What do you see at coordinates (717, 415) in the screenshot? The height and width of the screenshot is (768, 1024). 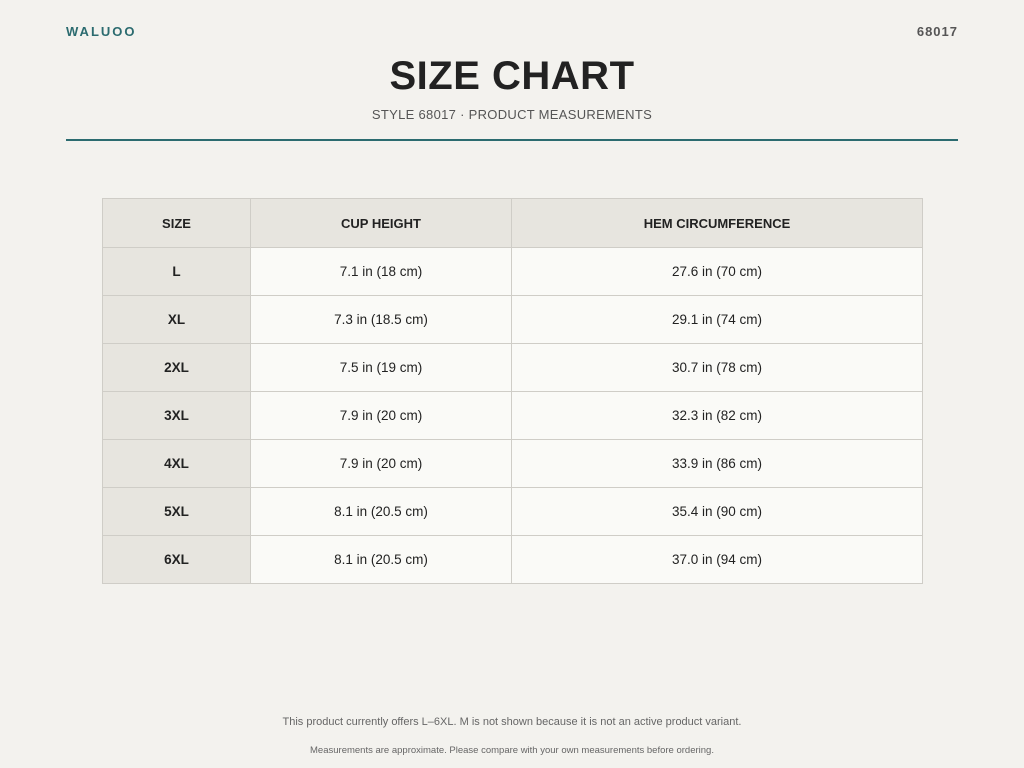 I see `hem-circumference-cell: 32.3 in (82 cm)` at bounding box center [717, 415].